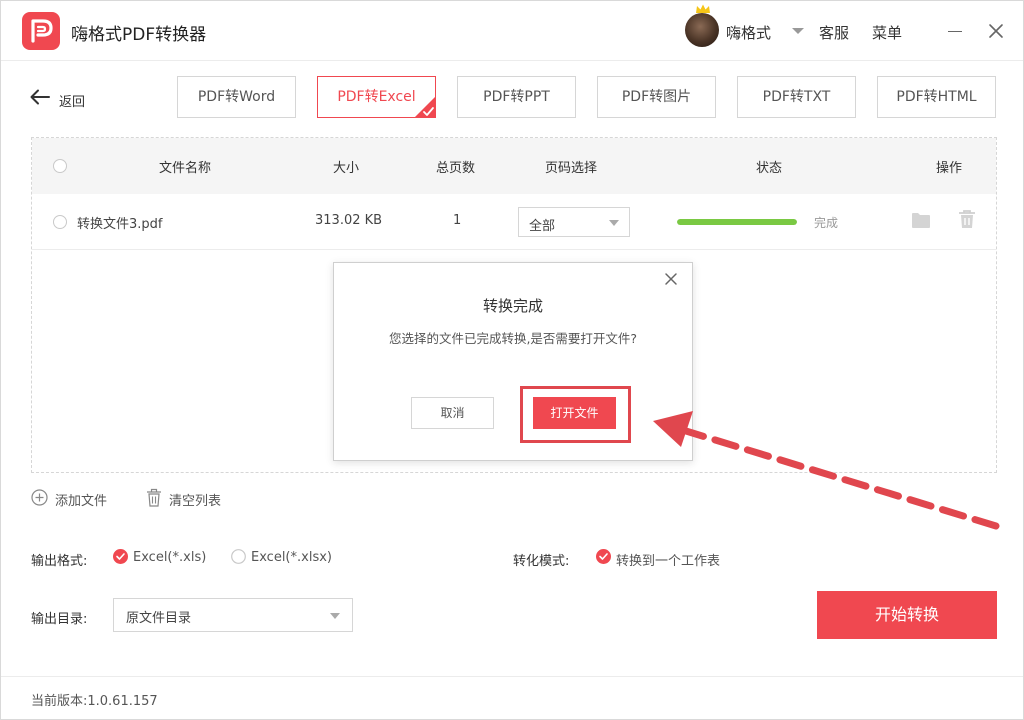 This screenshot has height=720, width=1024. Describe the element at coordinates (59, 561) in the screenshot. I see `output-format-label: 输出格式:` at that location.